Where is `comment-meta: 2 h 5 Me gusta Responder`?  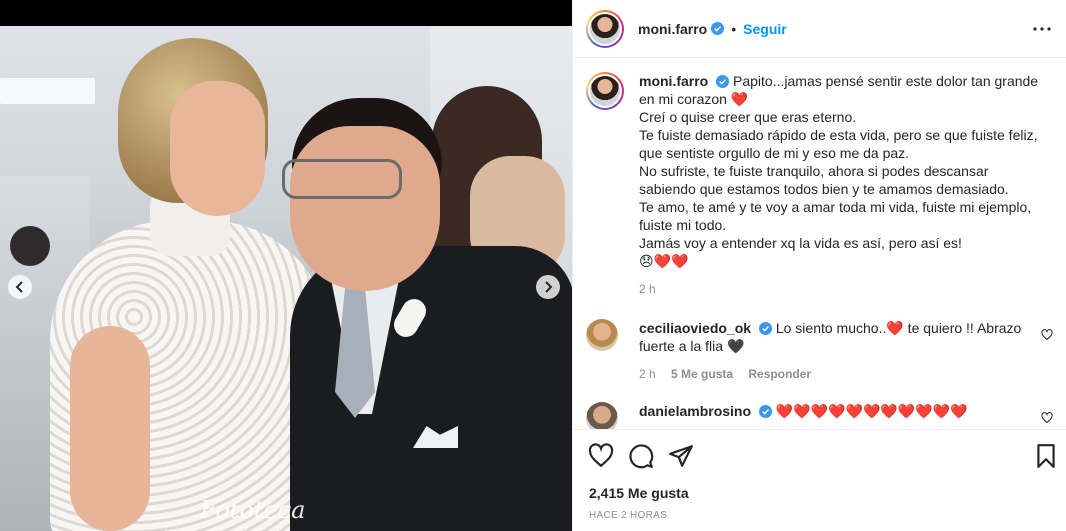
comment-meta: 2 h 5 Me gusta Responder is located at coordinates (849, 374).